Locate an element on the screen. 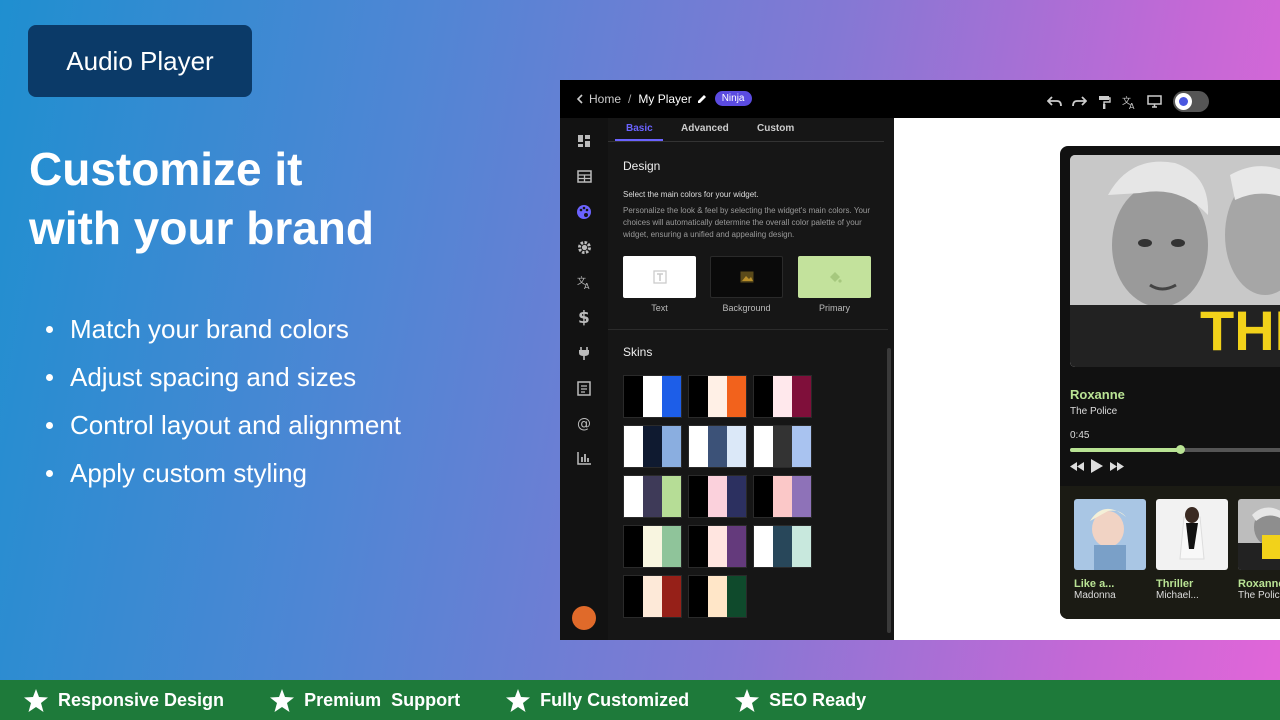 The width and height of the screenshot is (1280, 720). progress-thumb is located at coordinates (1180, 449).